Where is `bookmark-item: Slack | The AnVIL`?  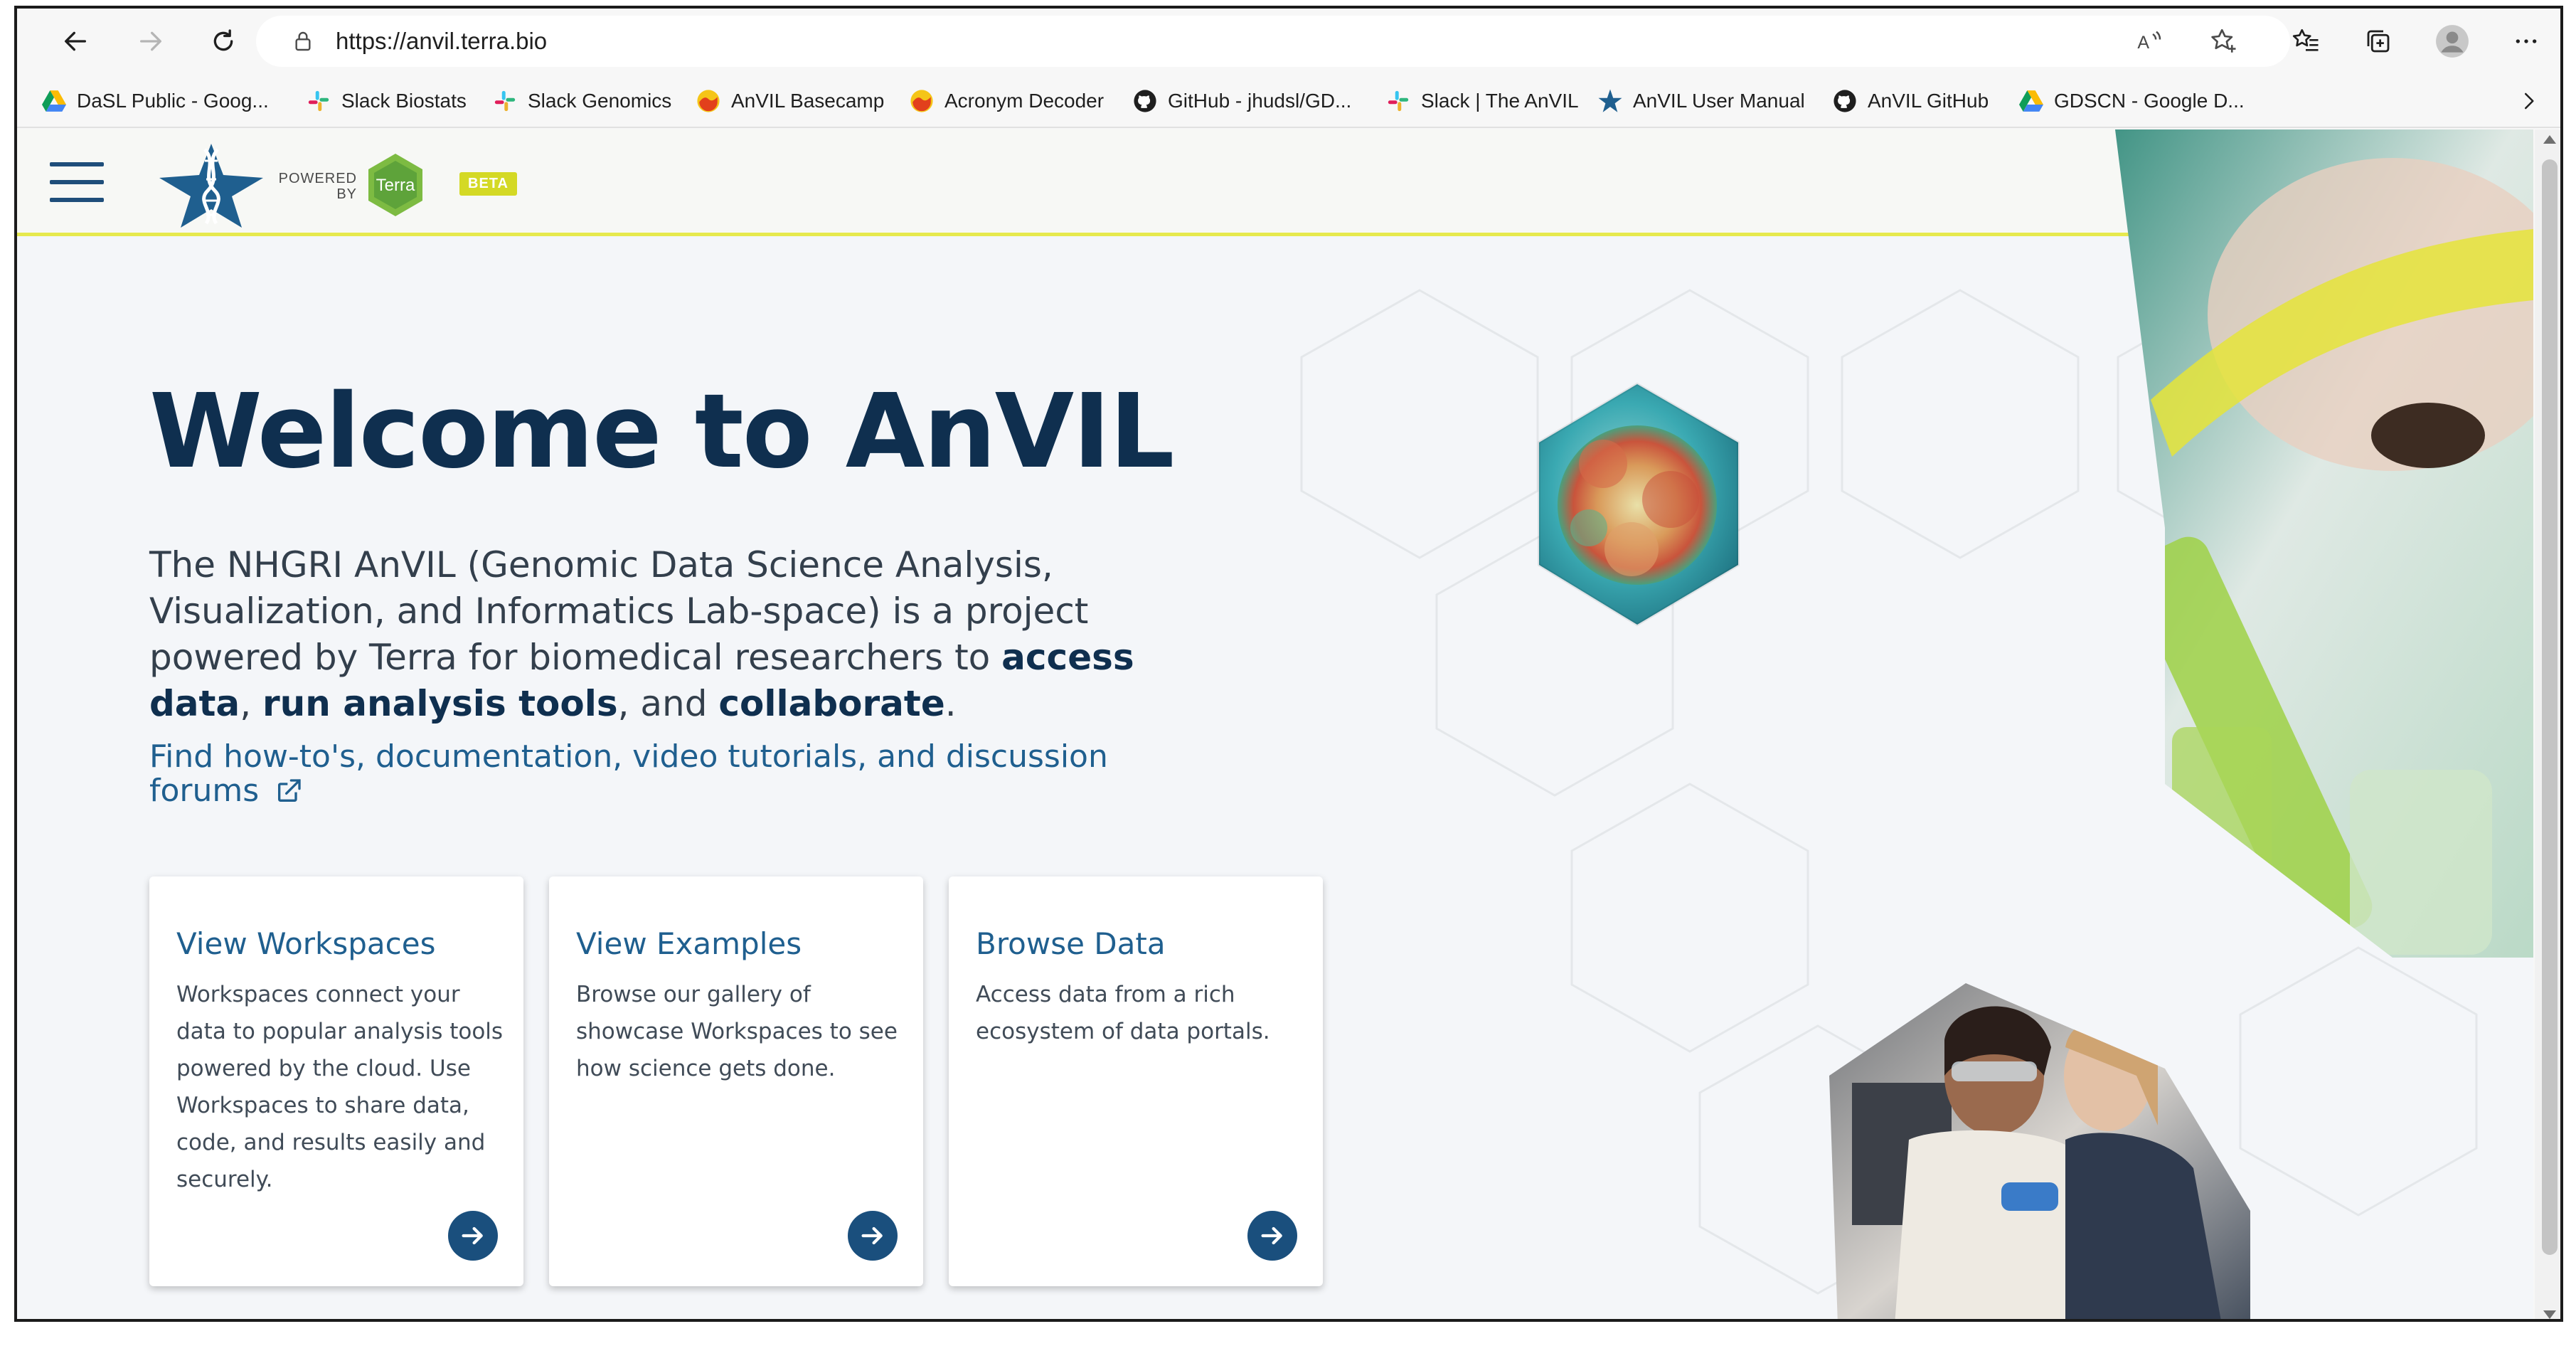 bookmark-item: Slack | The AnVIL is located at coordinates (1482, 101).